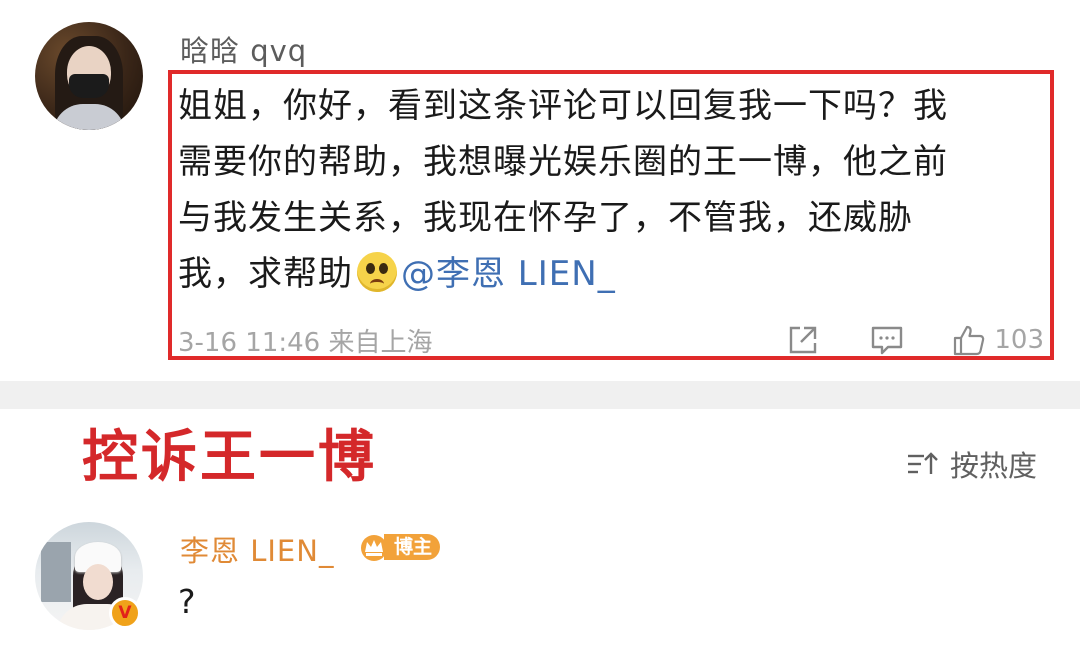  Describe the element at coordinates (563, 106) in the screenshot. I see `comment-line: 姐姐，你好，看到这条评论可以回复我一下吗？我` at that location.